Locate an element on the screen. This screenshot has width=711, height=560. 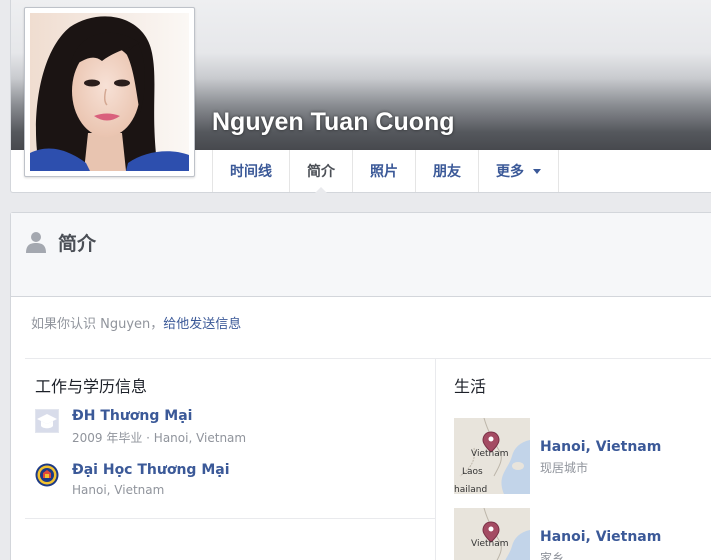
person-icon is located at coordinates (36, 242).